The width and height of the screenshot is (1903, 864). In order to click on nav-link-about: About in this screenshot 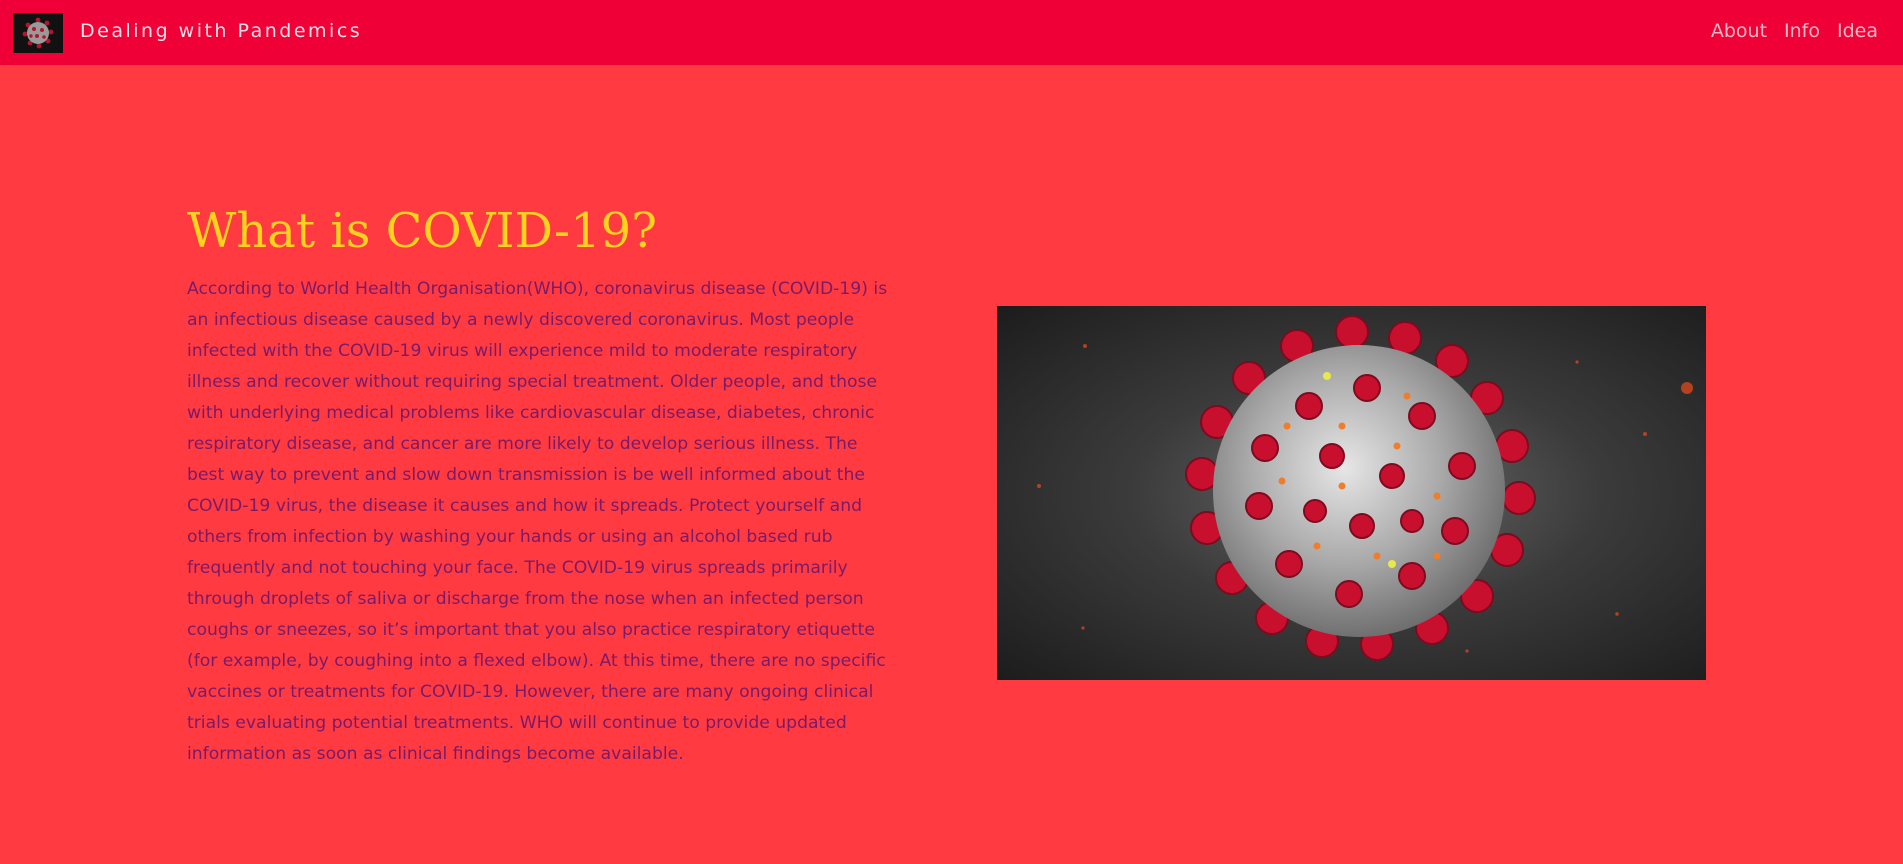, I will do `click(1739, 31)`.